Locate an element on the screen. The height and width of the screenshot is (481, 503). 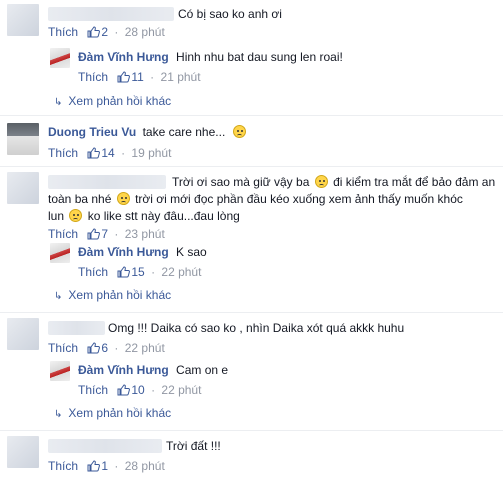
comment-meta: Thích 7 · 23 phút is located at coordinates (106, 234).